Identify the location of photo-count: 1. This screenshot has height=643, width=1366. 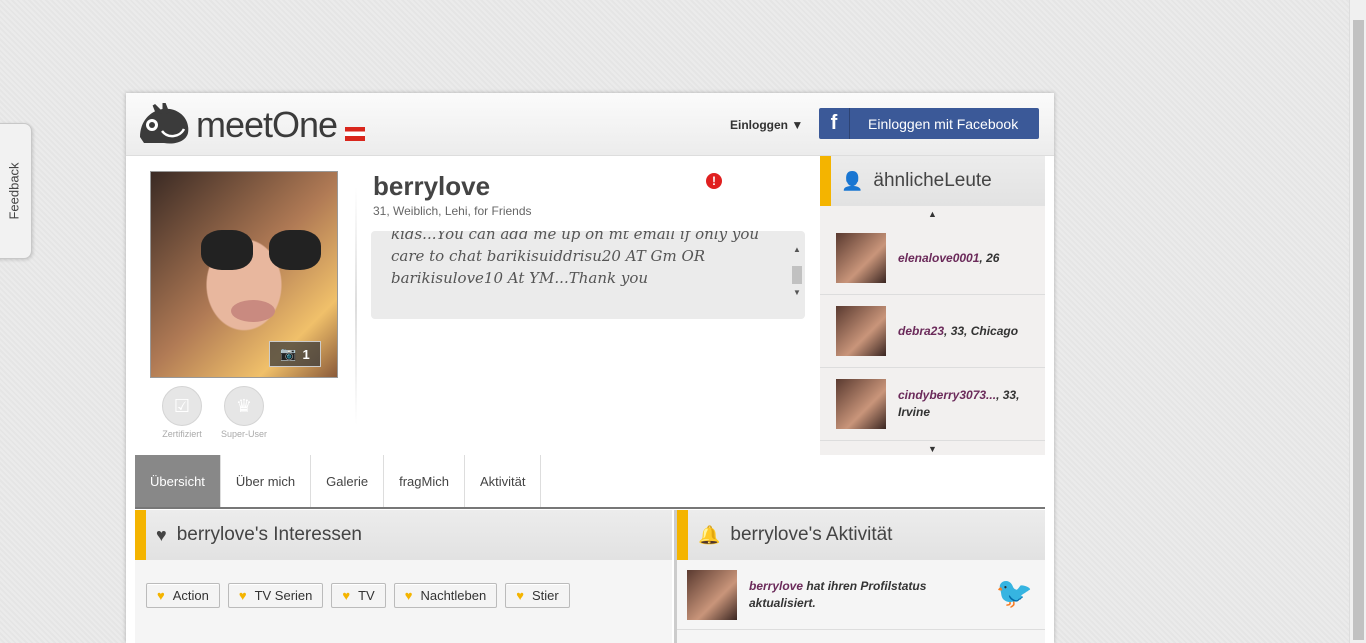
(306, 354).